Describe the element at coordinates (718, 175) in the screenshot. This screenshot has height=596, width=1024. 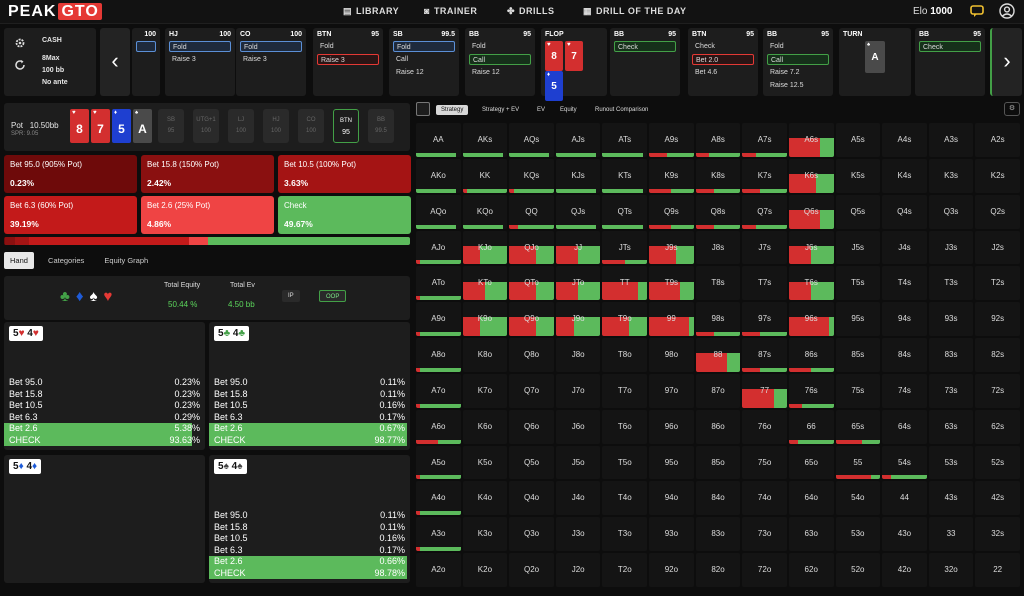
I see `hand-cell: K8s` at that location.